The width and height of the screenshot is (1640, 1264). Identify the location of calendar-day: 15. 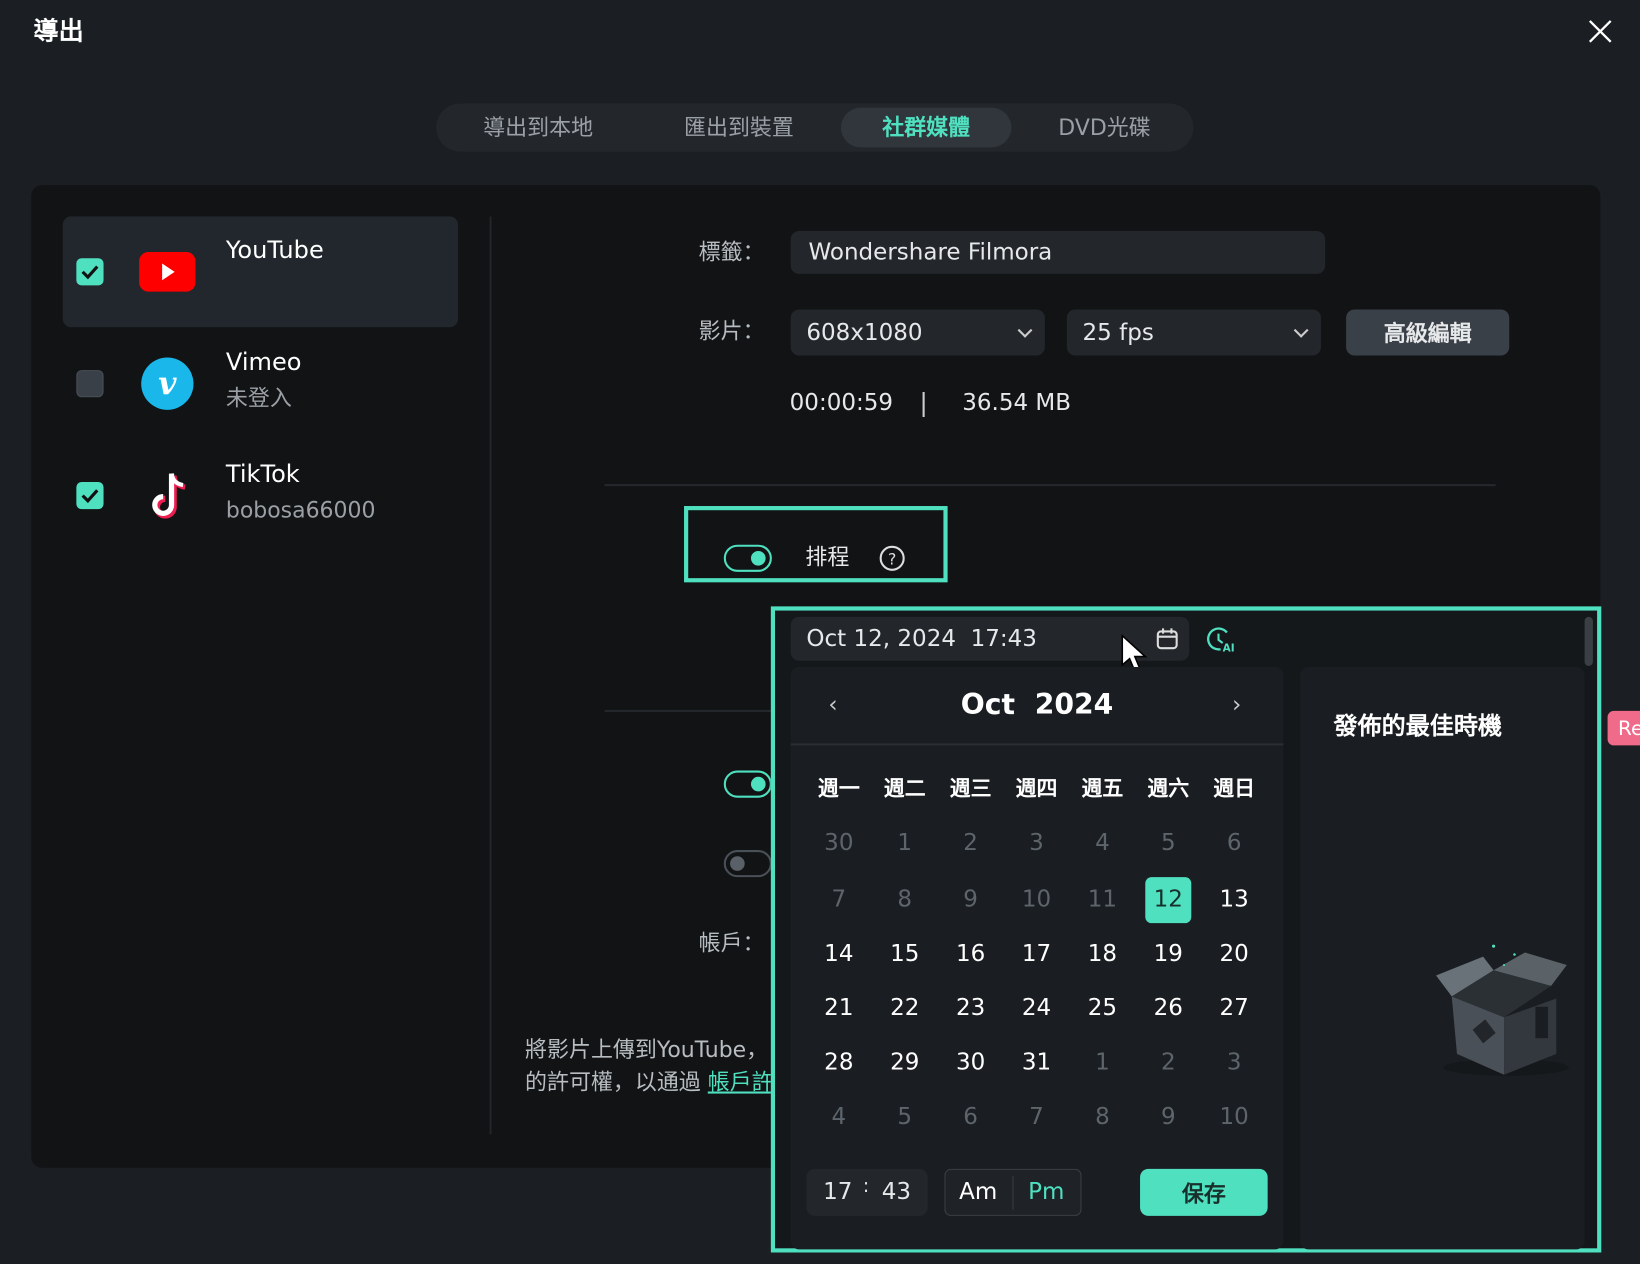
(905, 955).